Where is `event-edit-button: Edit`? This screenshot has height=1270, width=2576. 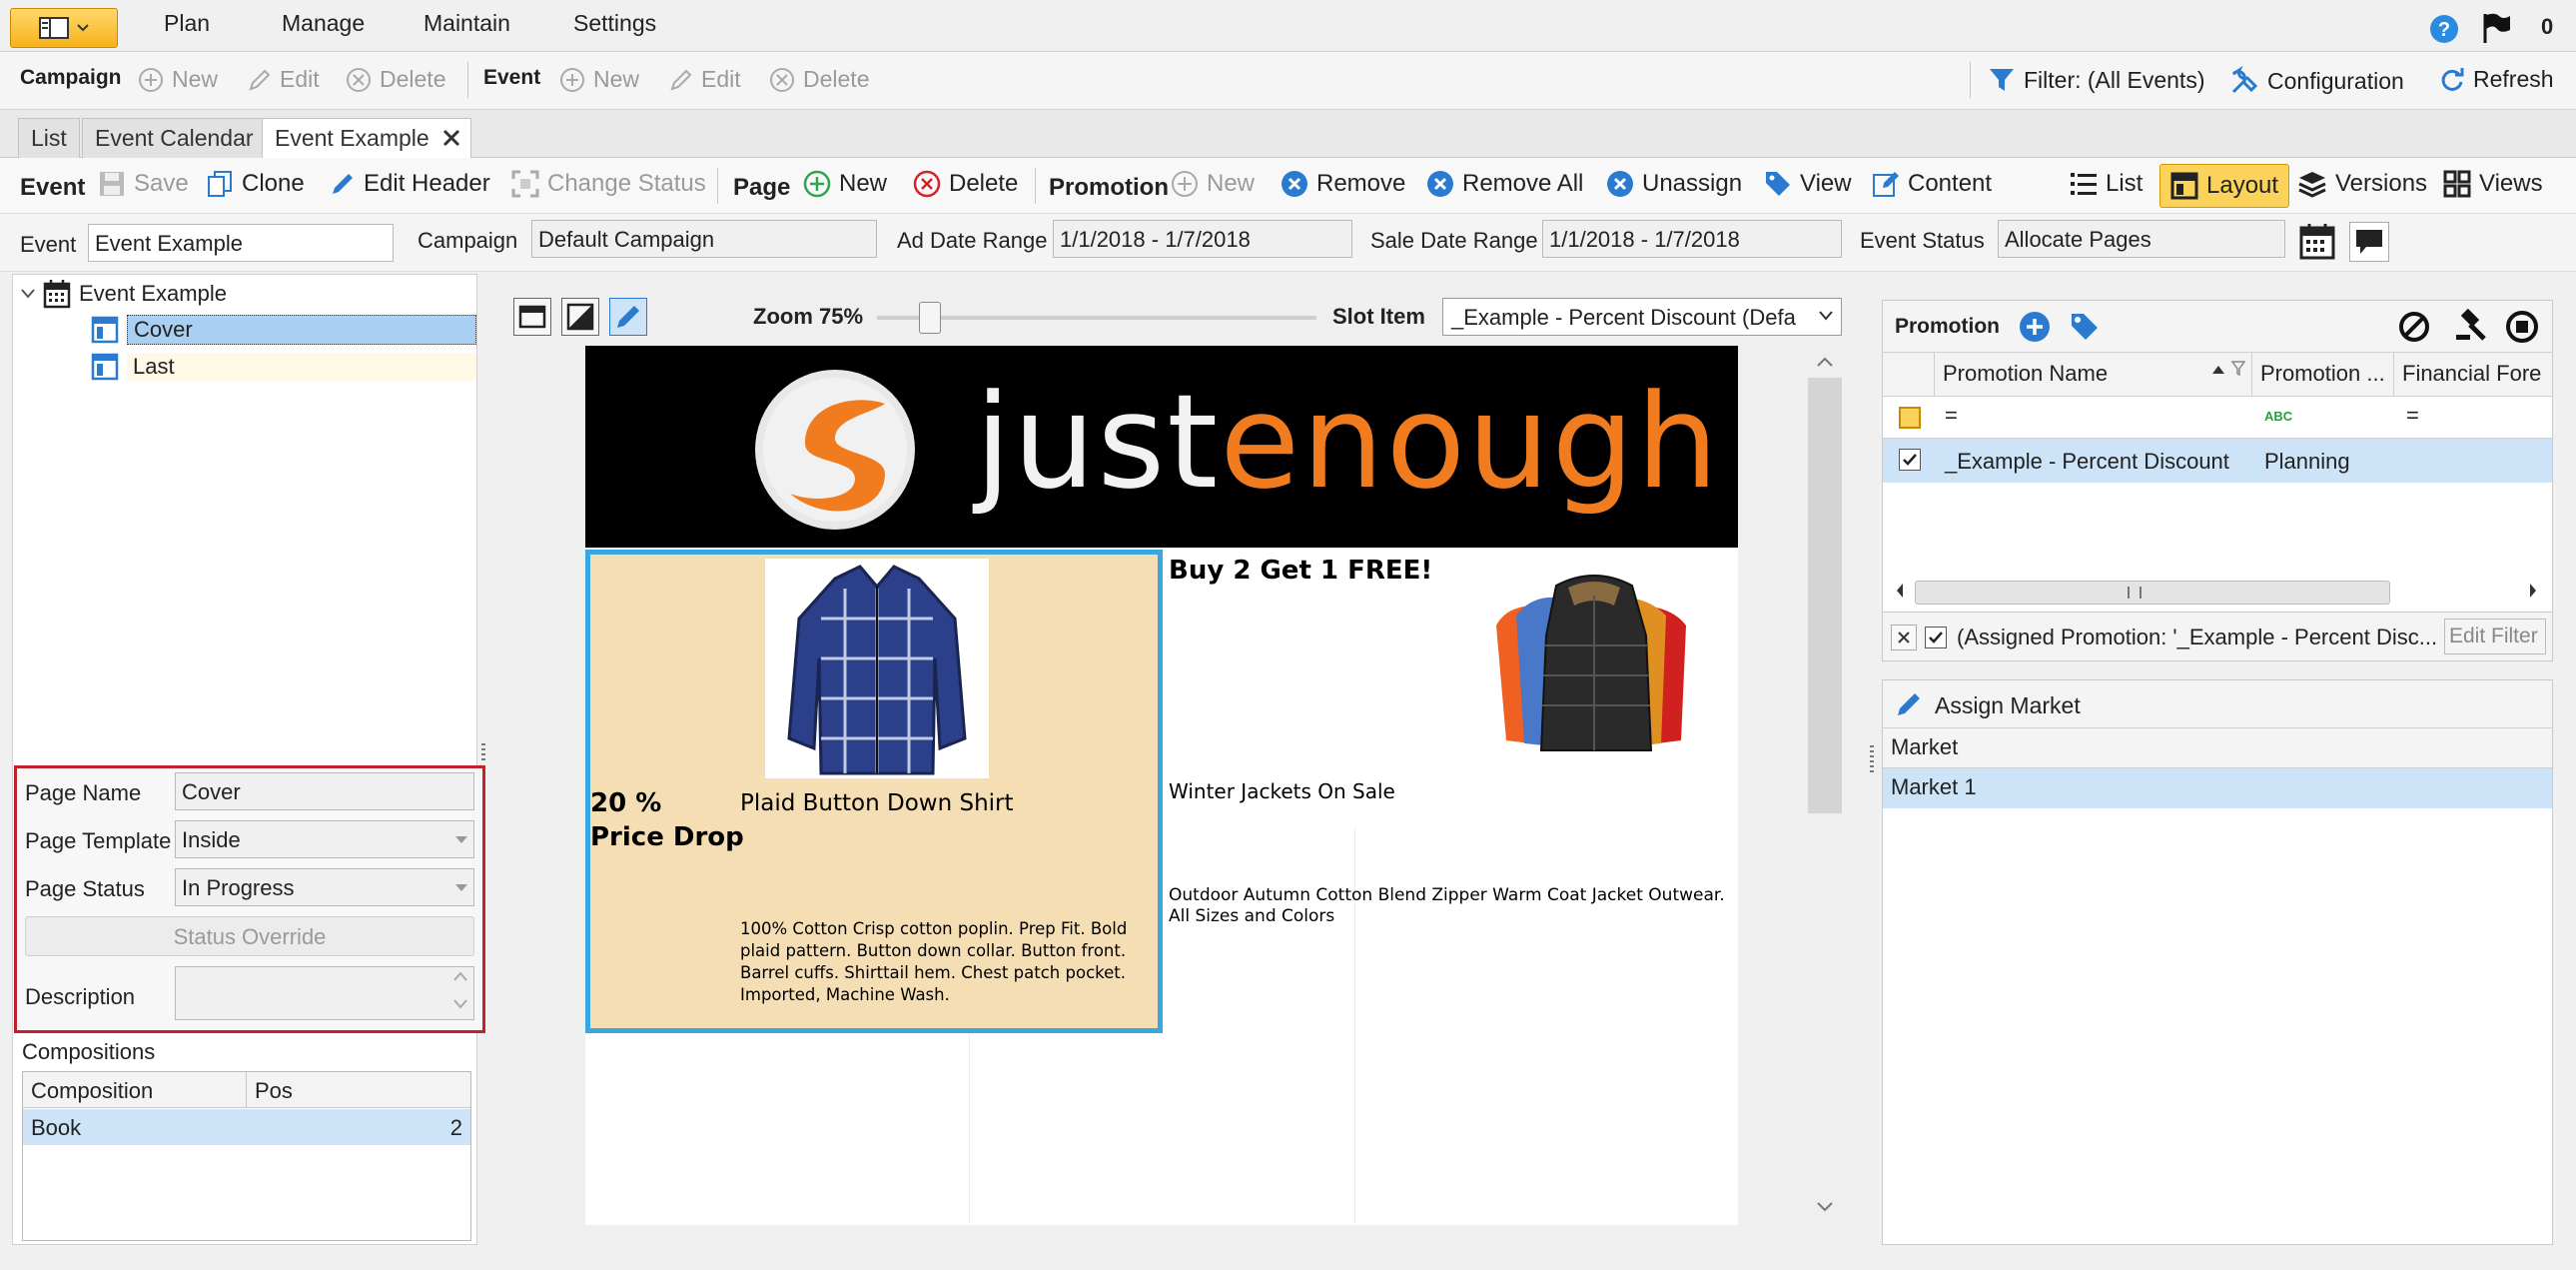
event-edit-button: Edit is located at coordinates (705, 79).